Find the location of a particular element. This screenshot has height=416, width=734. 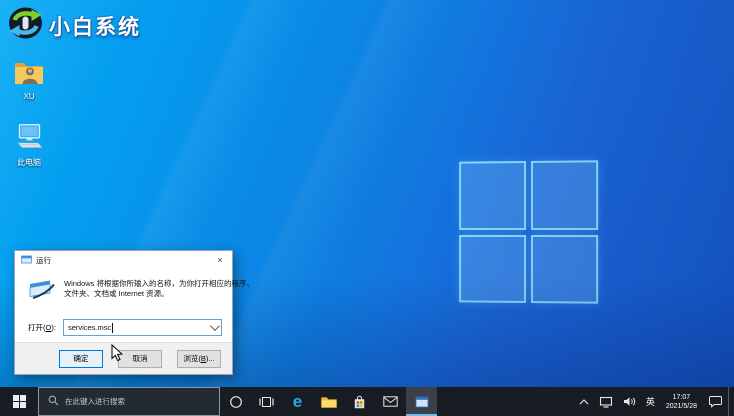

file-explorer-icon is located at coordinates (328, 402).